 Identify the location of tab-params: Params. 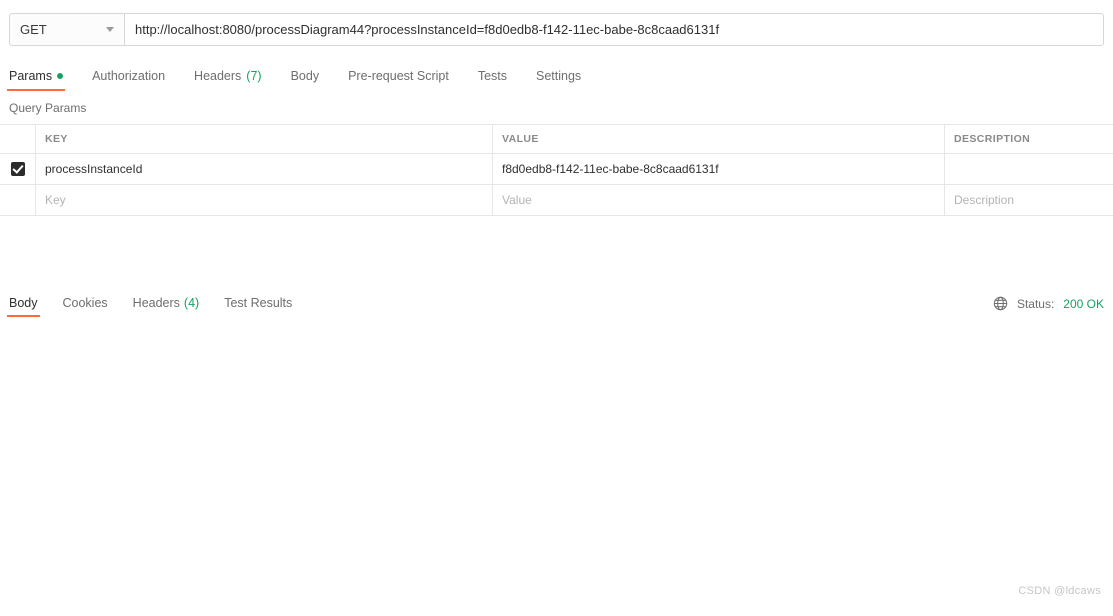
(36, 80).